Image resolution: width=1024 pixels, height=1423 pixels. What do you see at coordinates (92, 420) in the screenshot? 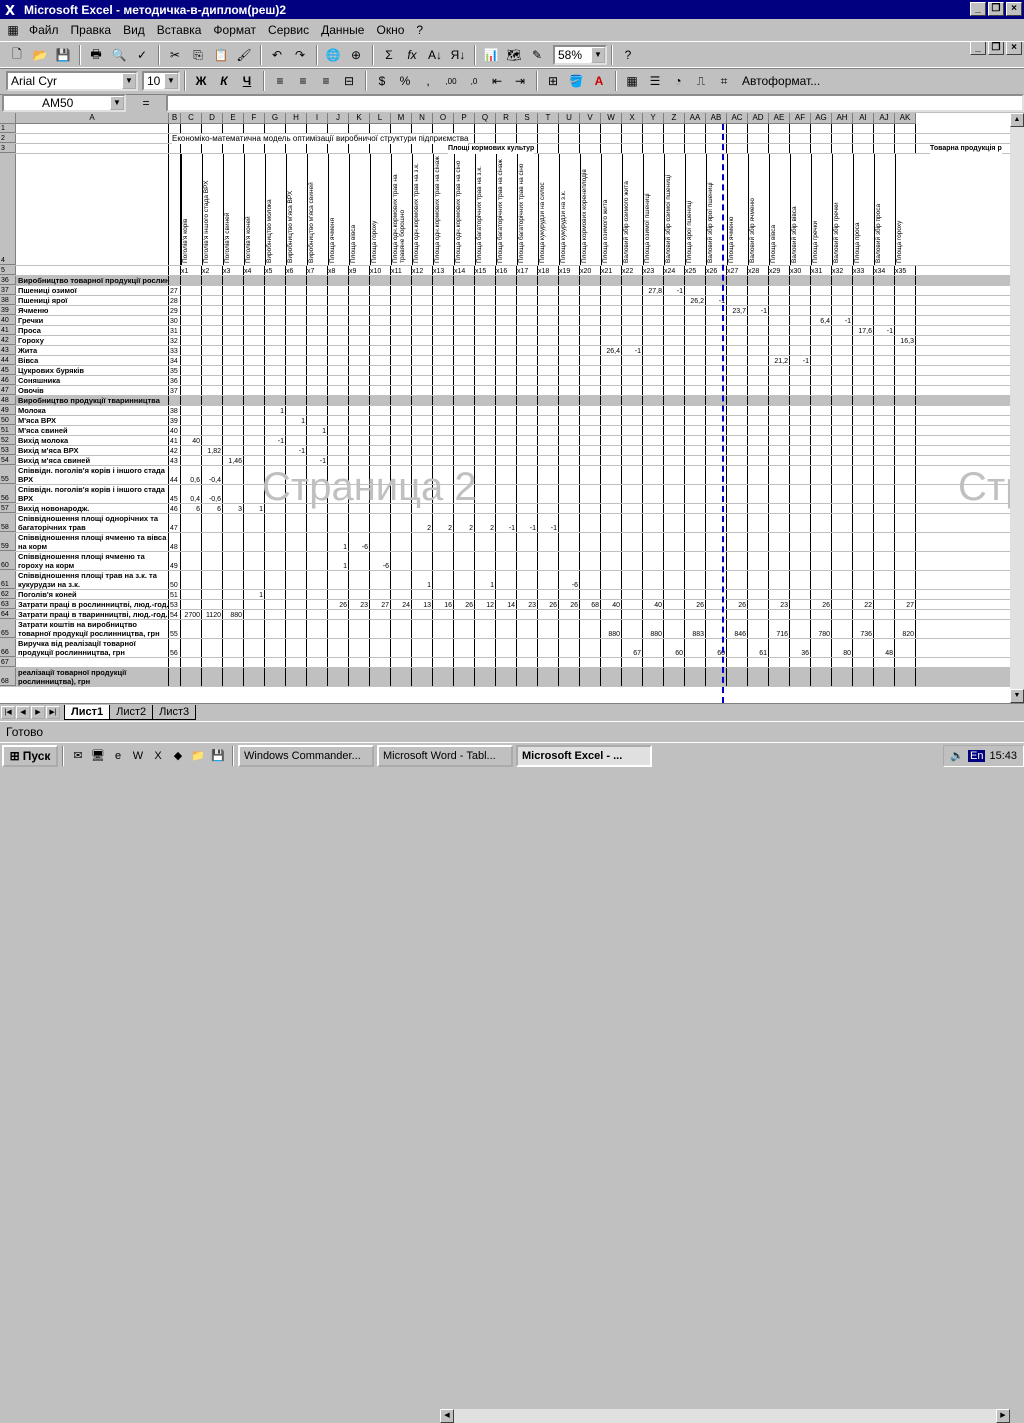
I see `cell-label: М'яса ВРХ` at bounding box center [92, 420].